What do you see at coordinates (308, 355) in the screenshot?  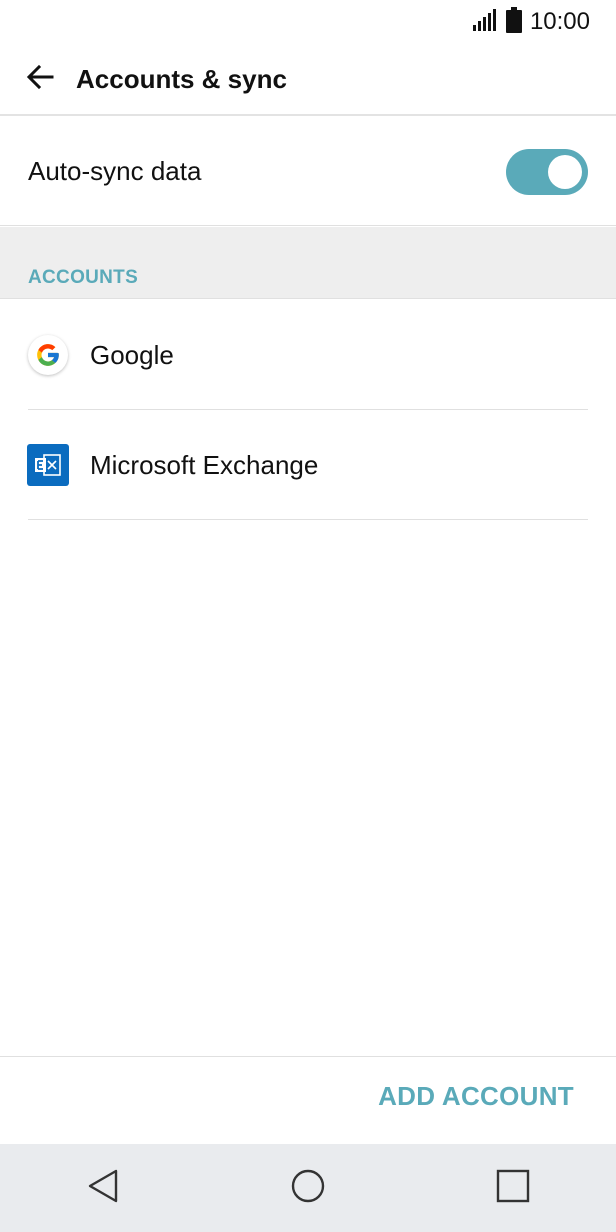 I see `account-item-google: Google` at bounding box center [308, 355].